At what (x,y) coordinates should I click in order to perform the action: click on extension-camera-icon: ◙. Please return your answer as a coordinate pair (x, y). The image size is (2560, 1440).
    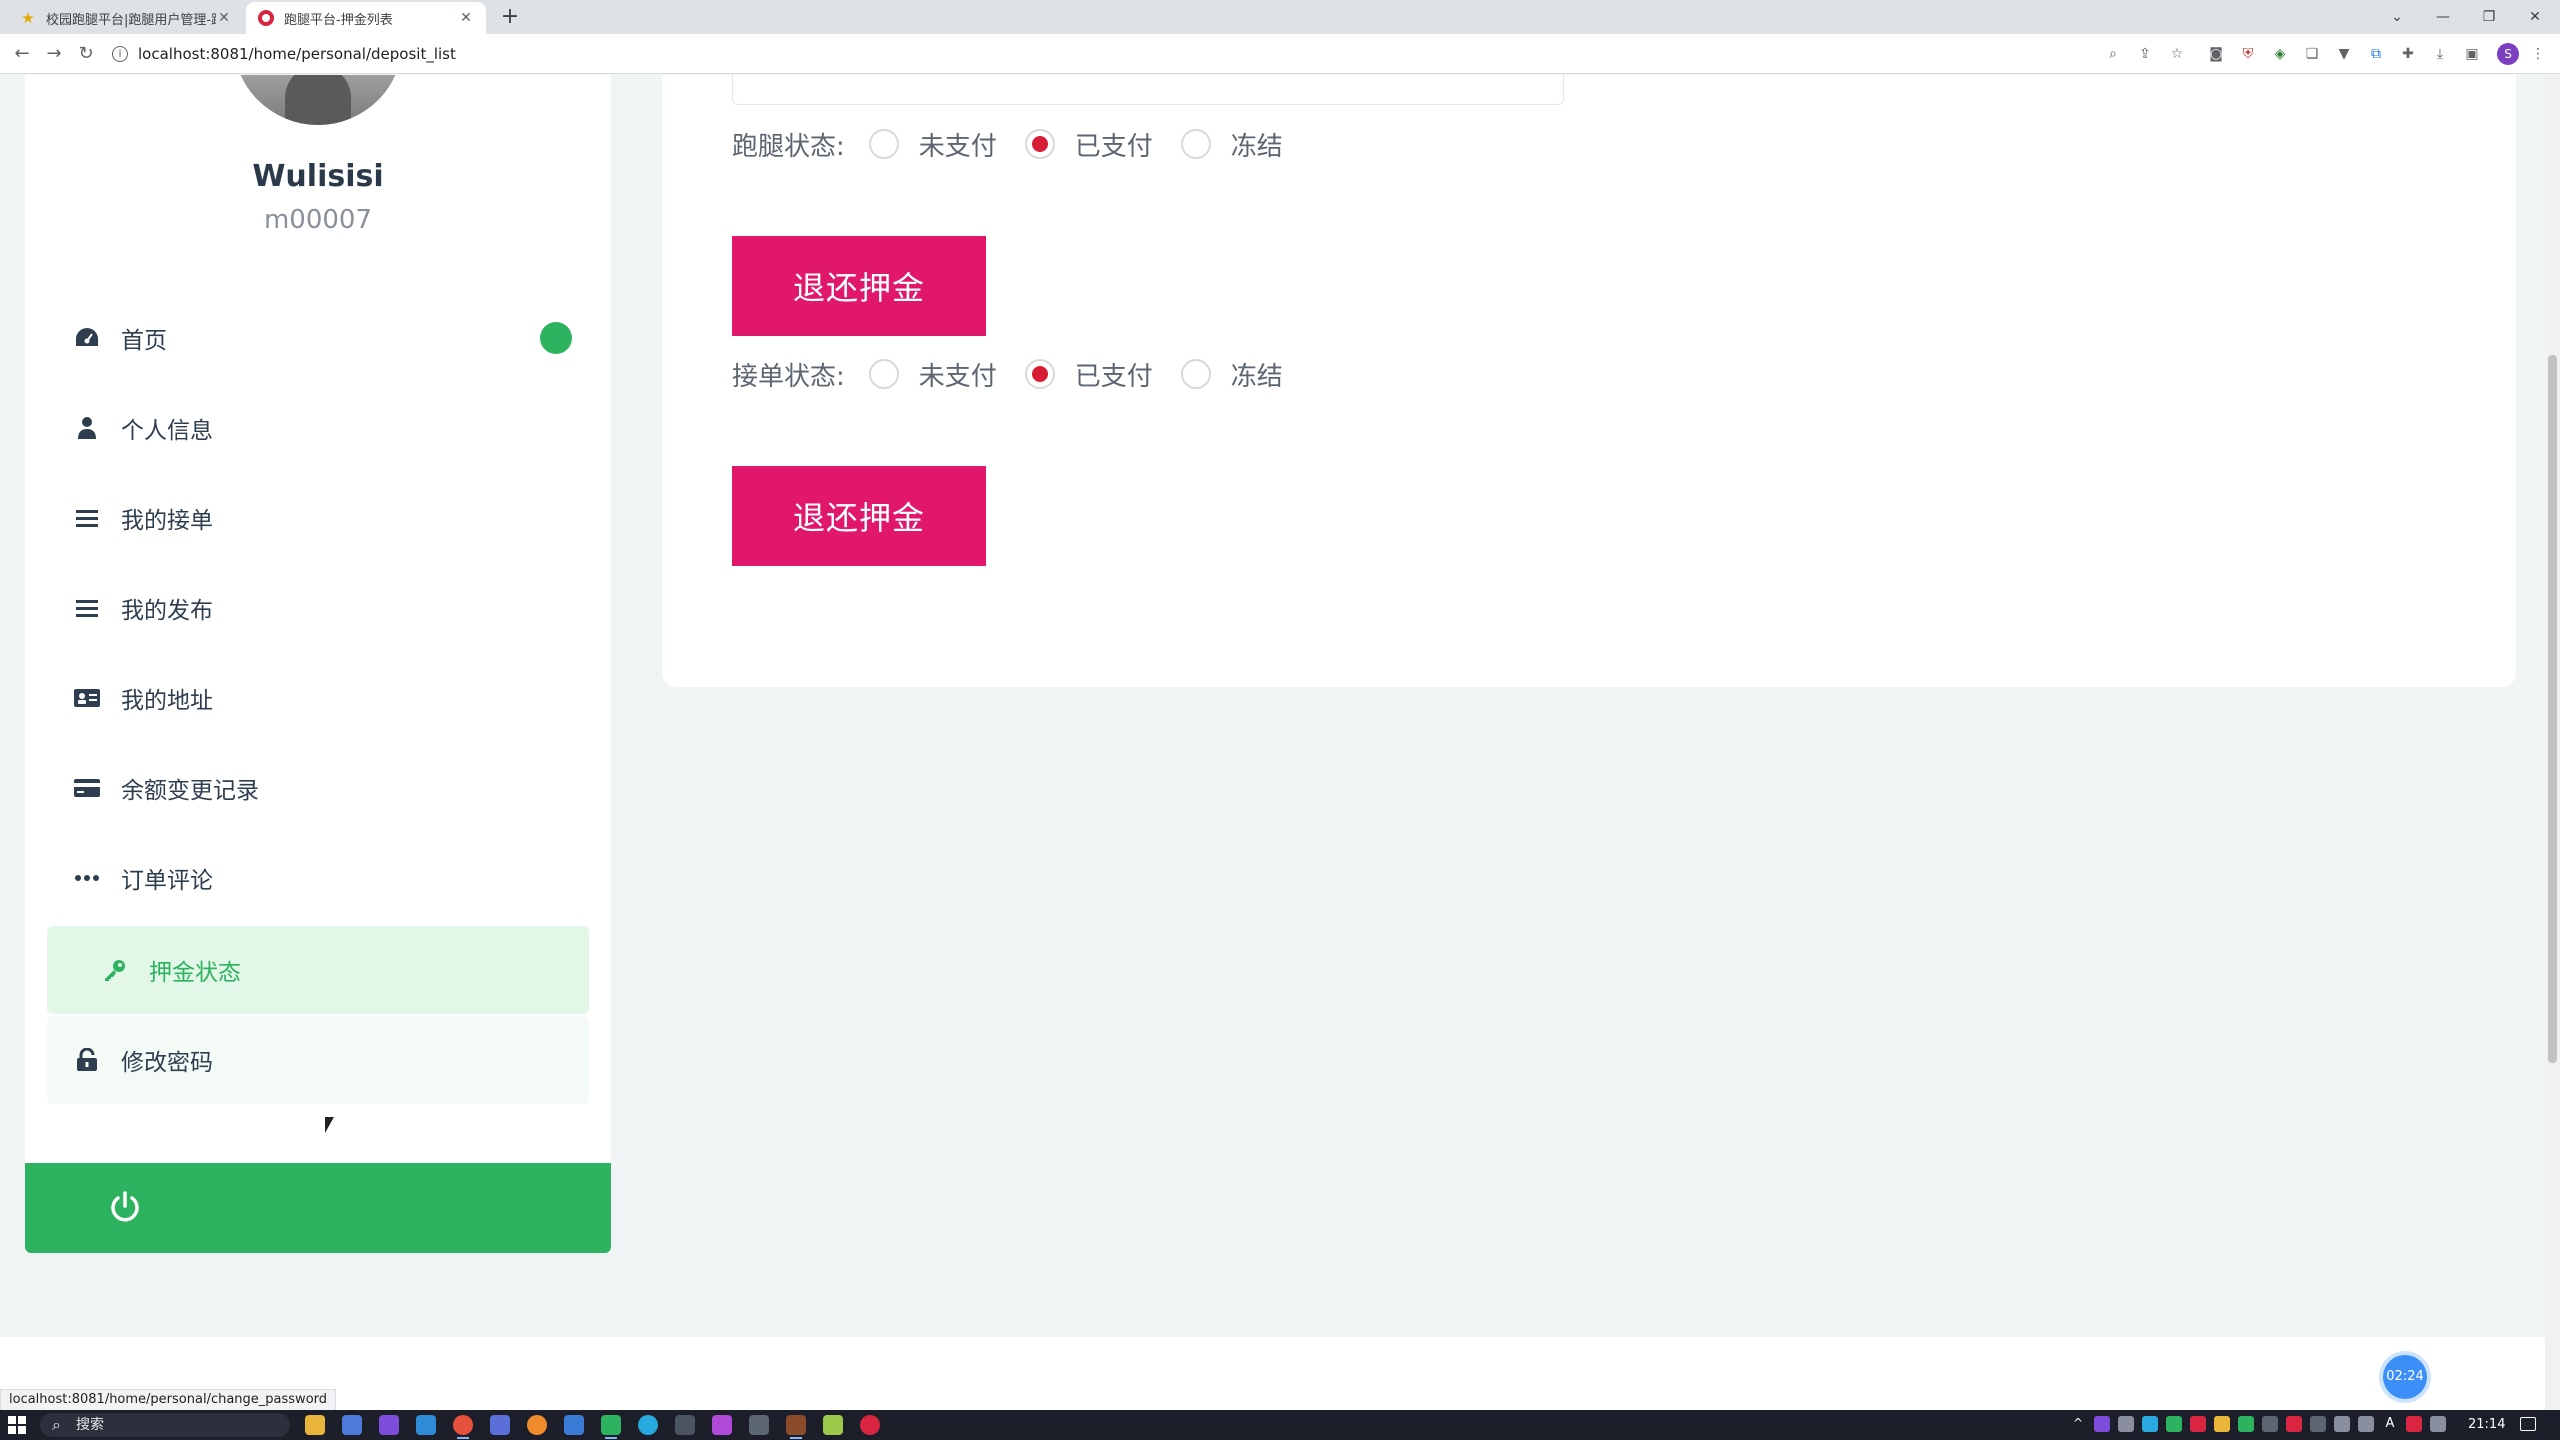
    Looking at the image, I should click on (2216, 54).